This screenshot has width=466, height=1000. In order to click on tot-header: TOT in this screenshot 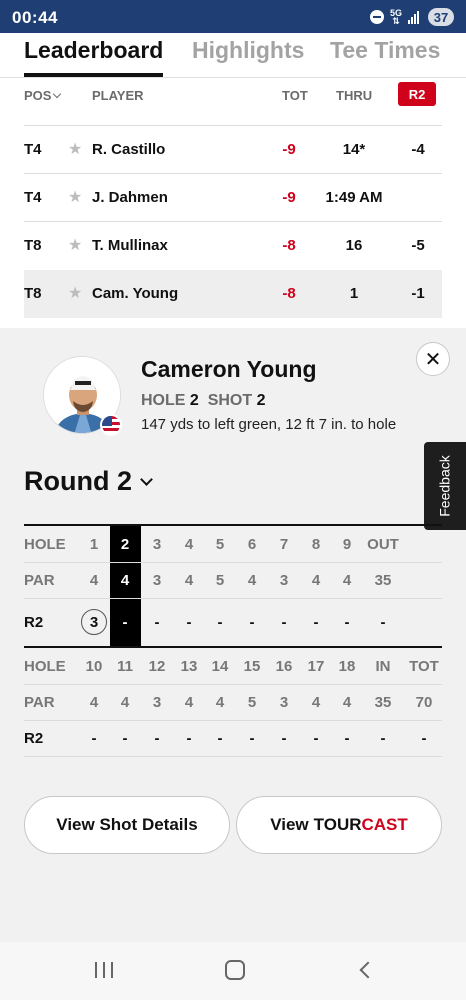, I will do `click(295, 95)`.